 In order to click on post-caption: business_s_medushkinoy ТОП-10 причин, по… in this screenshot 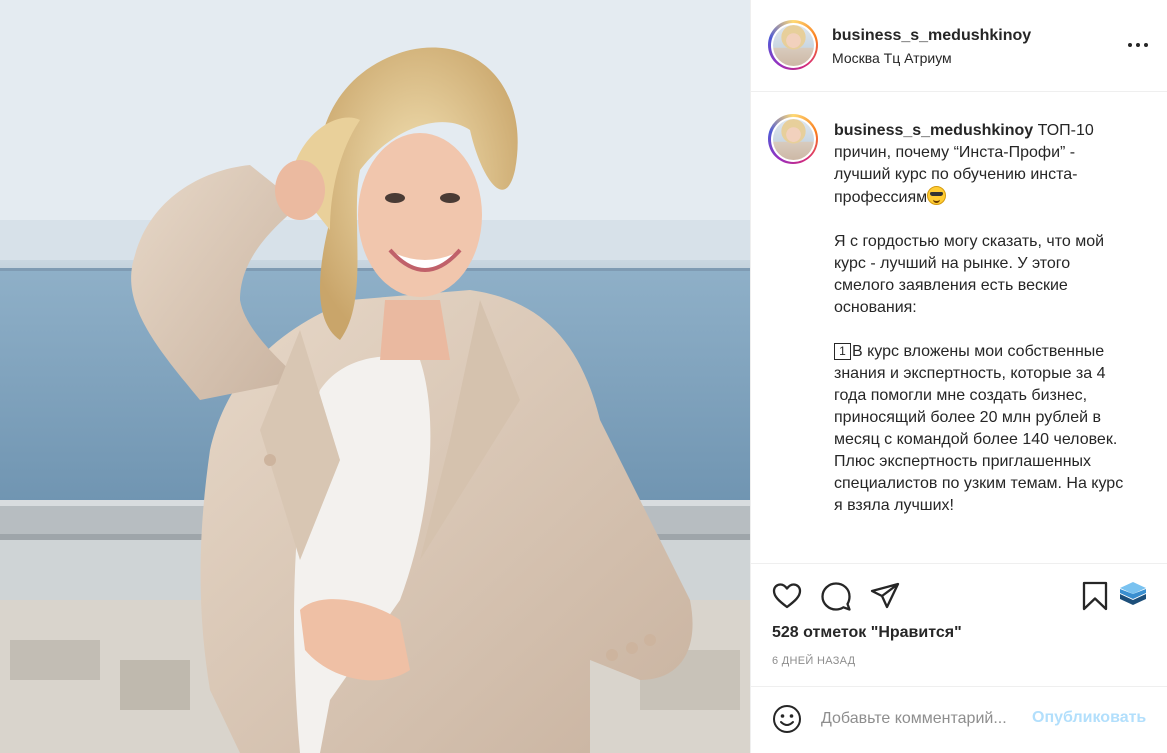, I will do `click(984, 329)`.